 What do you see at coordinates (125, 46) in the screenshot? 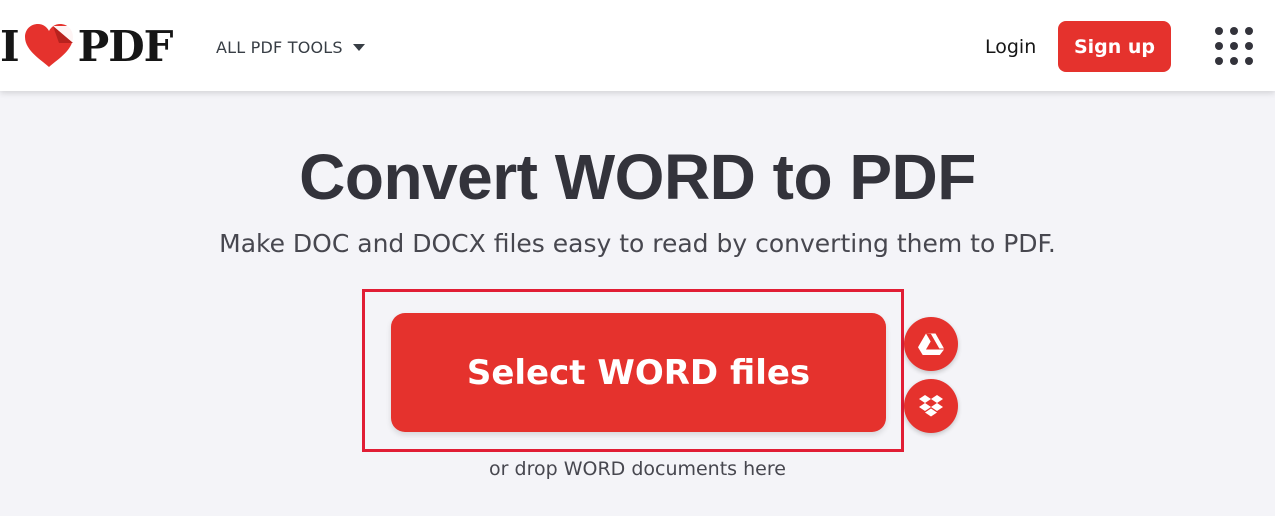
I see `logo-text-pdf: PDF` at bounding box center [125, 46].